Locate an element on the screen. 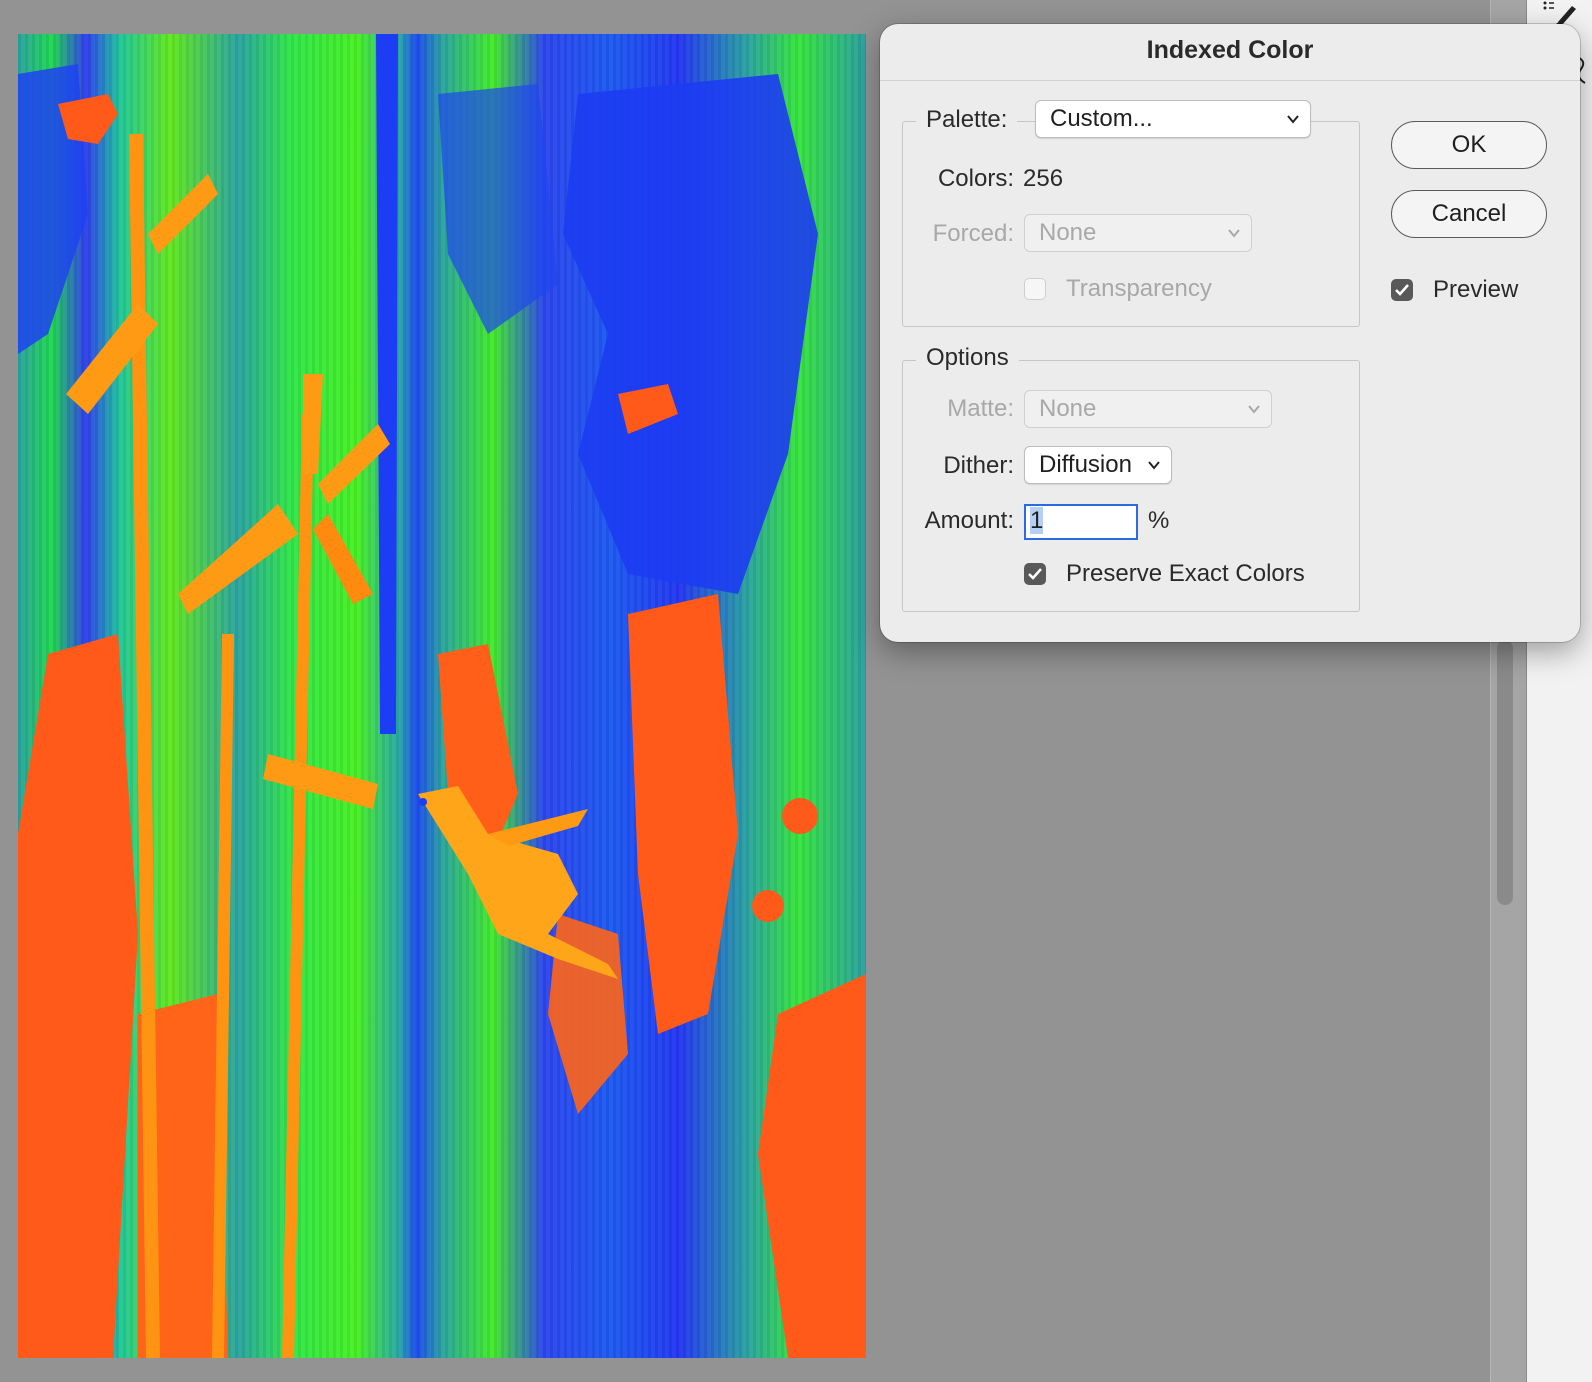  ok-button: OK is located at coordinates (1469, 145).